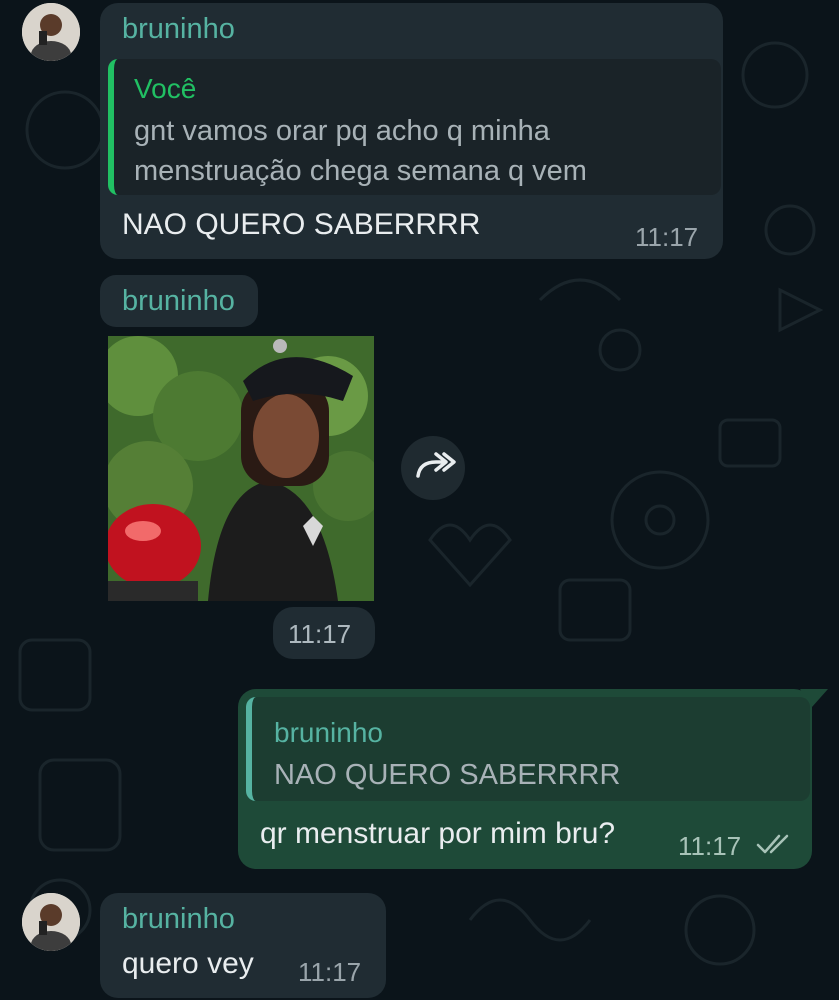 This screenshot has height=1000, width=839. I want to click on sticker-image, so click(241, 468).